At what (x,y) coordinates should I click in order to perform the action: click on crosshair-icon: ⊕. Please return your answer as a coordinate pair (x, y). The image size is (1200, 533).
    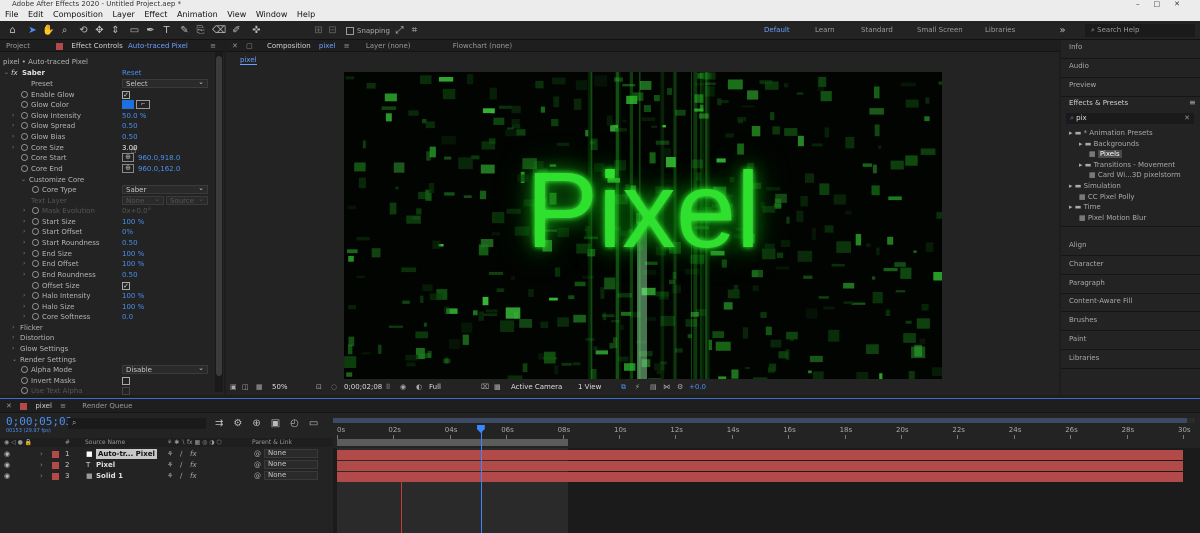
    Looking at the image, I should click on (128, 168).